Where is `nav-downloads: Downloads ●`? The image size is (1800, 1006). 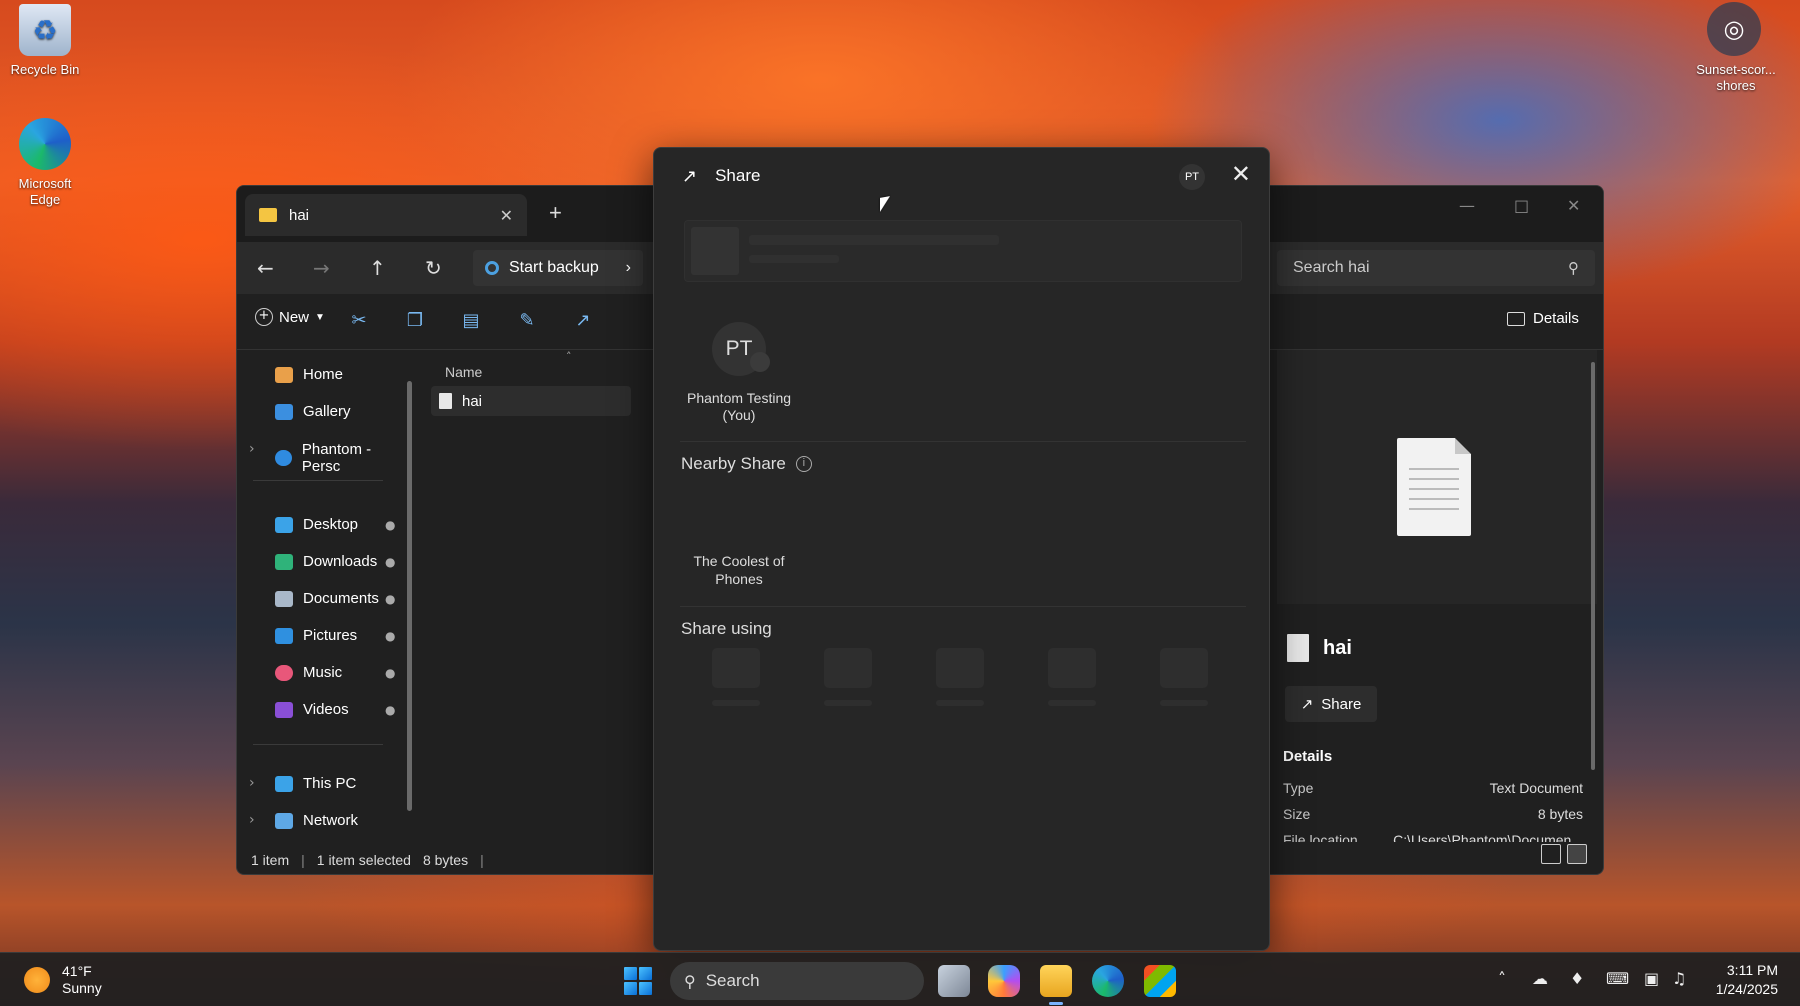 nav-downloads: Downloads ● is located at coordinates (335, 561).